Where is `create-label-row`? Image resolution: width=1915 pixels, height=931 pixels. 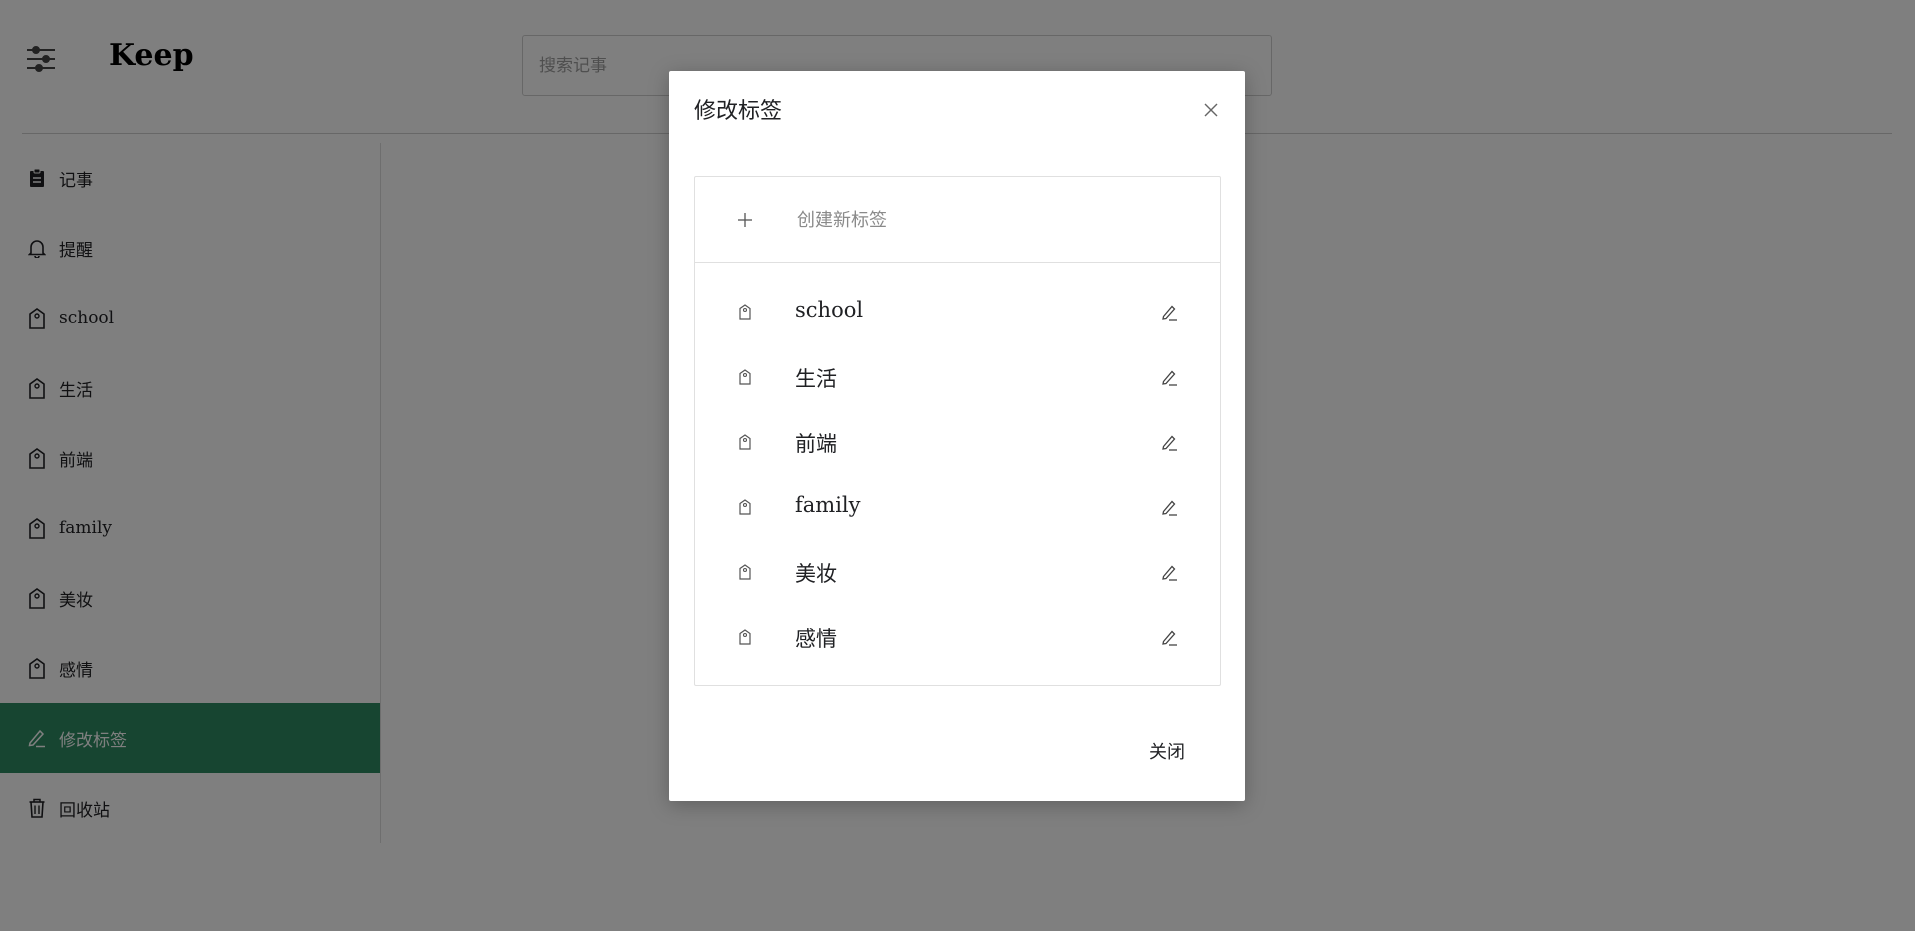 create-label-row is located at coordinates (957, 220).